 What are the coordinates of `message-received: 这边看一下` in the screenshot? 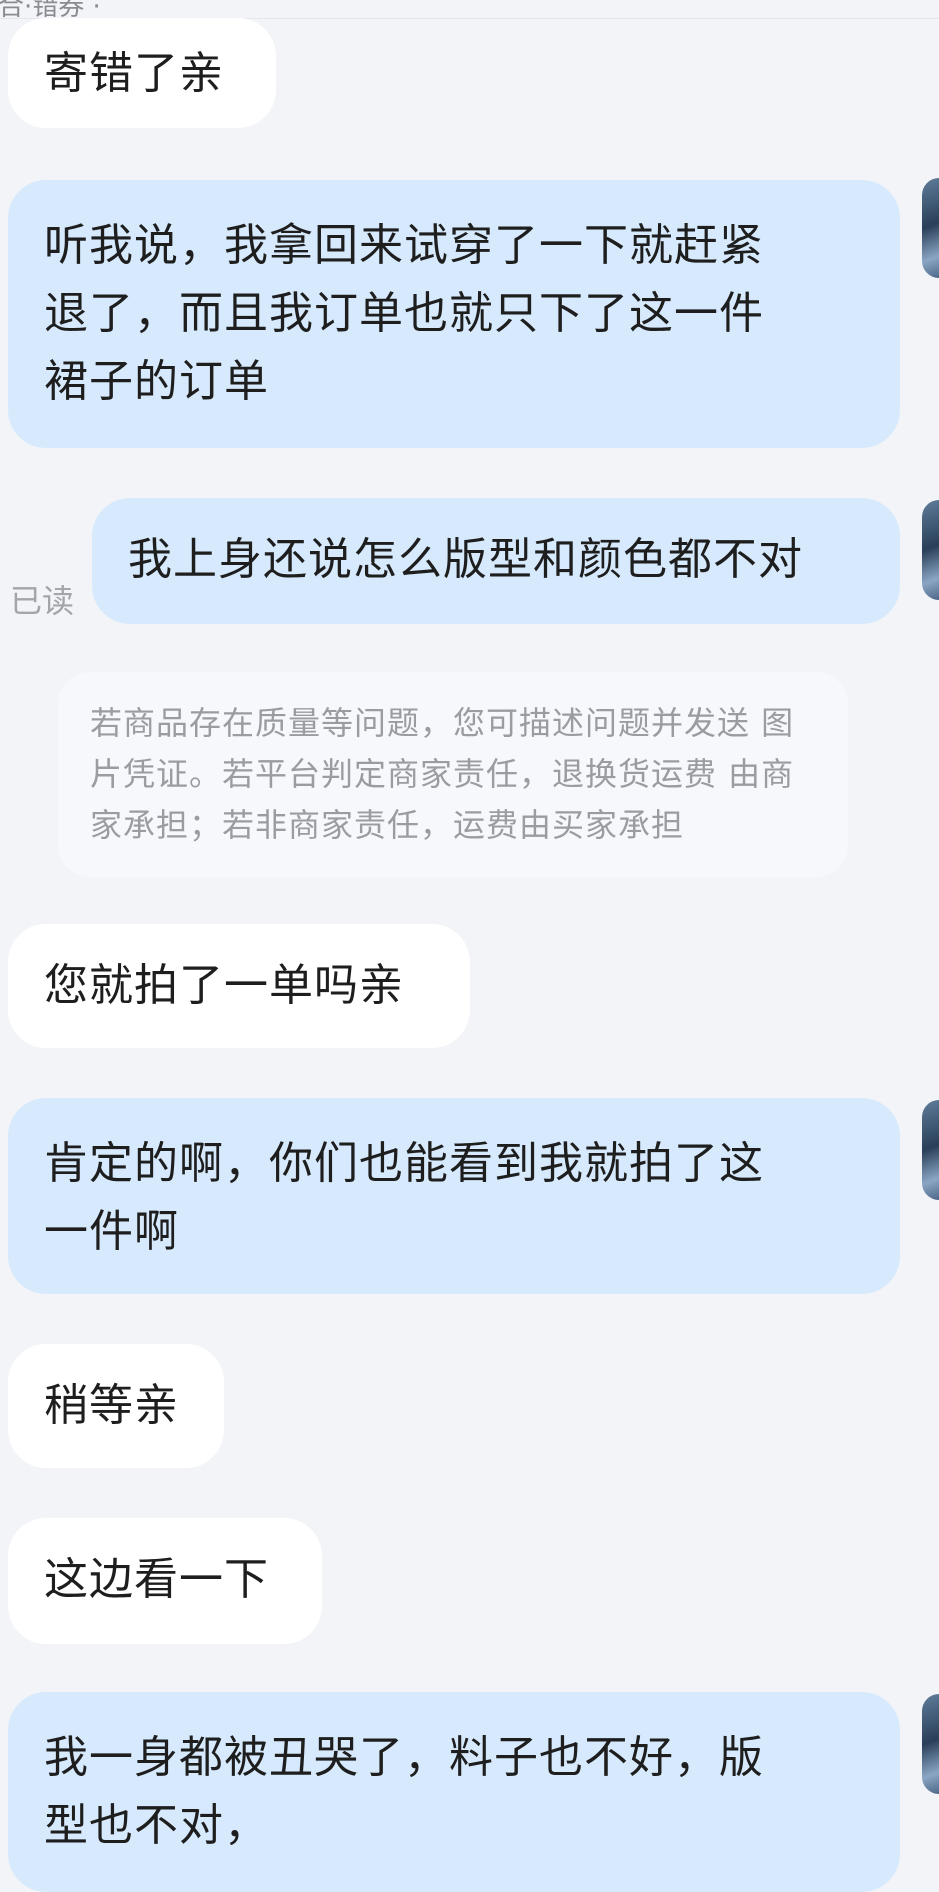 It's located at (165, 1581).